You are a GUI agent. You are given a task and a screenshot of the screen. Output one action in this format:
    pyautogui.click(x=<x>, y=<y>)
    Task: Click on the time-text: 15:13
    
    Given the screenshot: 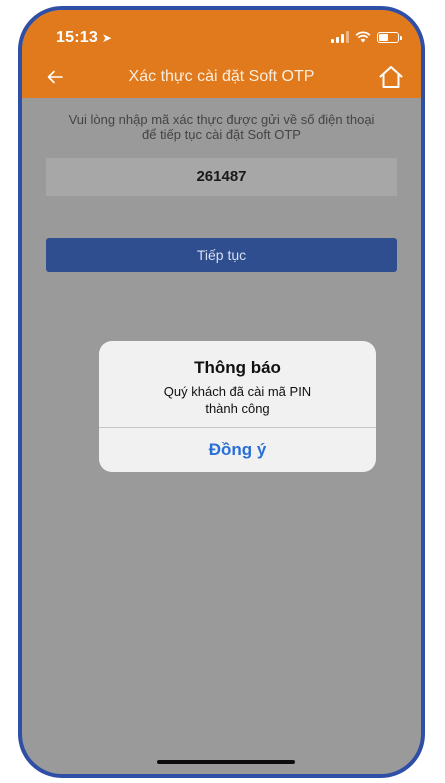 What is the action you would take?
    pyautogui.click(x=77, y=37)
    